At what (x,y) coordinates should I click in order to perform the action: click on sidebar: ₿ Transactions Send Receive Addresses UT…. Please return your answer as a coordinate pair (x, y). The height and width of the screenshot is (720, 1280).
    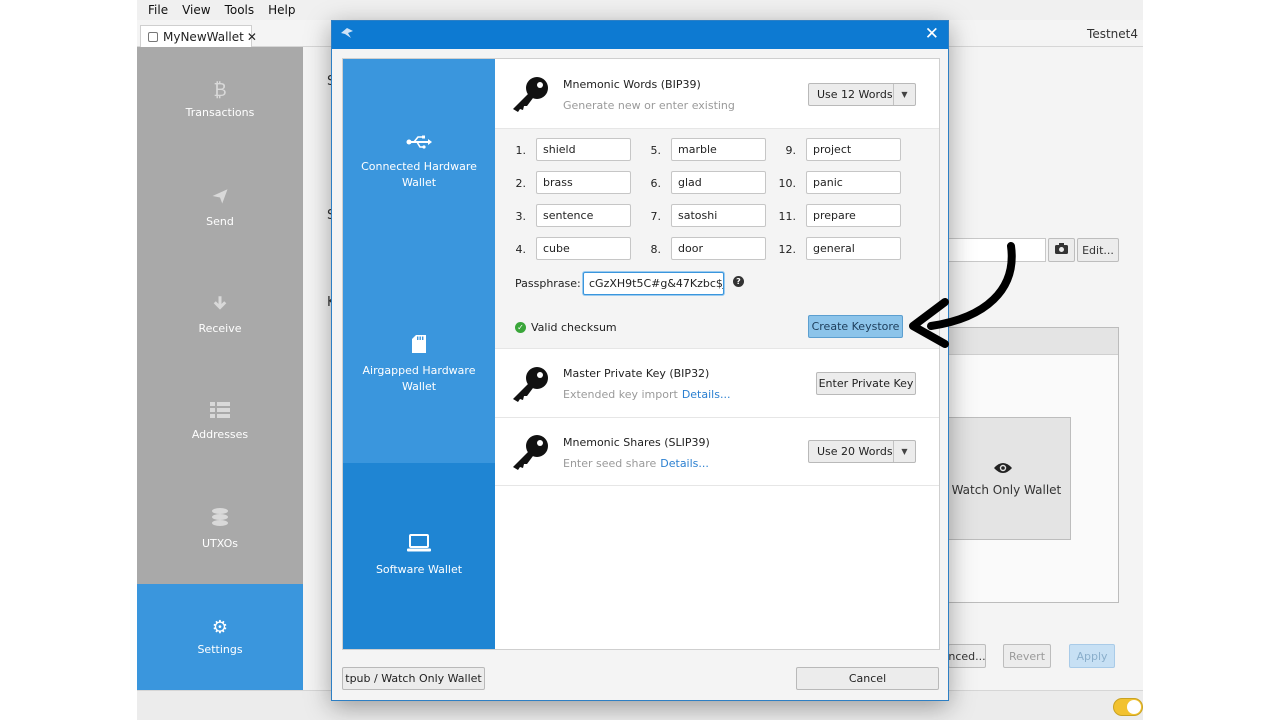
    Looking at the image, I should click on (220, 369).